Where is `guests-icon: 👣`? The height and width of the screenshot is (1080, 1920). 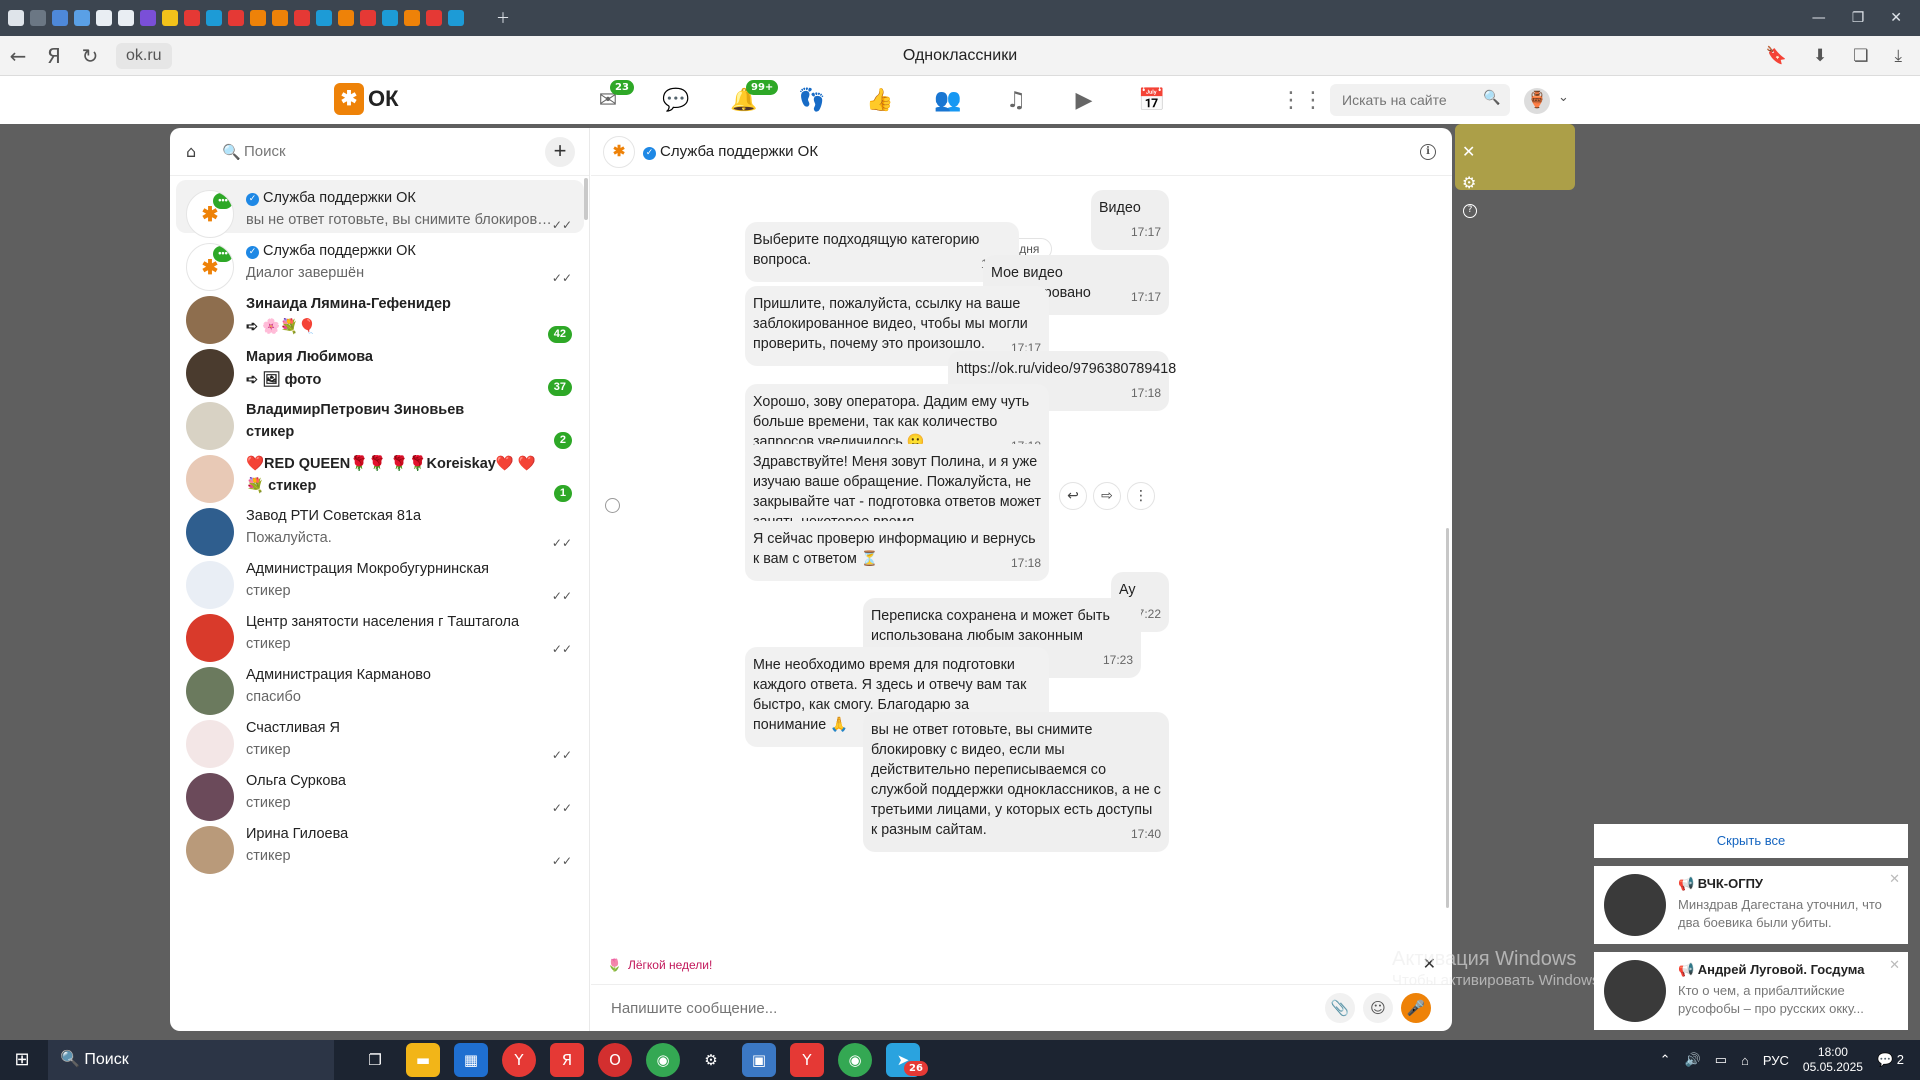 guests-icon: 👣 is located at coordinates (812, 101).